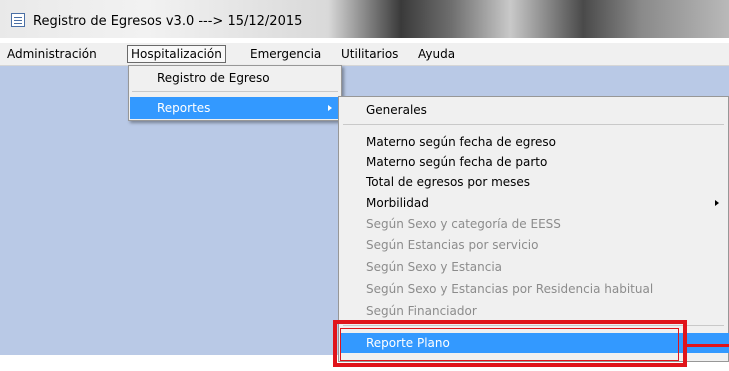 The width and height of the screenshot is (729, 371). What do you see at coordinates (436, 54) in the screenshot?
I see `menu-ayuda: Ayuda` at bounding box center [436, 54].